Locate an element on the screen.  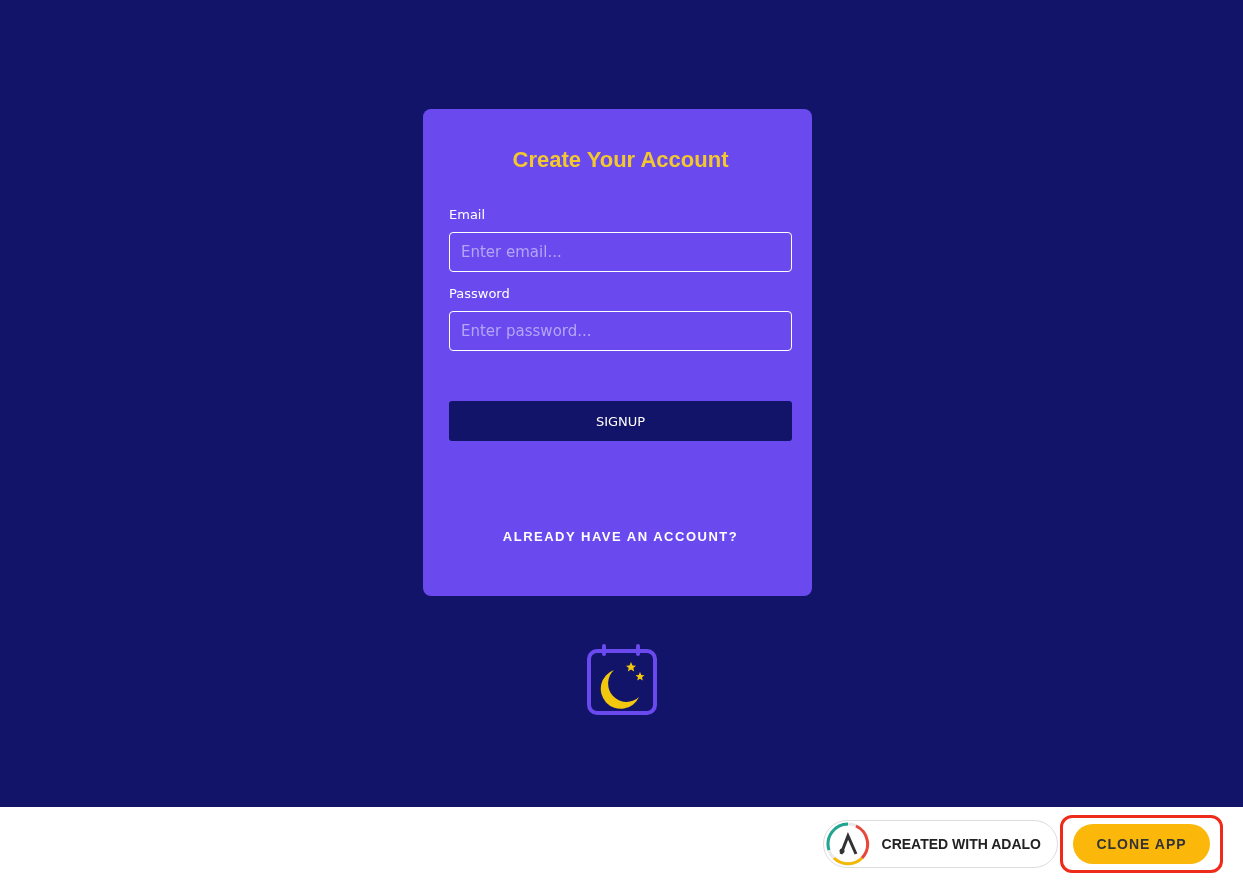
login-link: ALREADY HAVE AN ACCOUNT? is located at coordinates (620, 536).